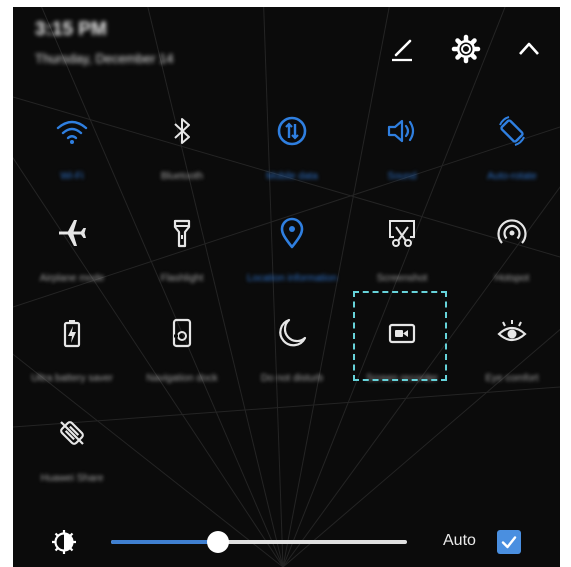  What do you see at coordinates (182, 131) in the screenshot?
I see `bluetooth-icon` at bounding box center [182, 131].